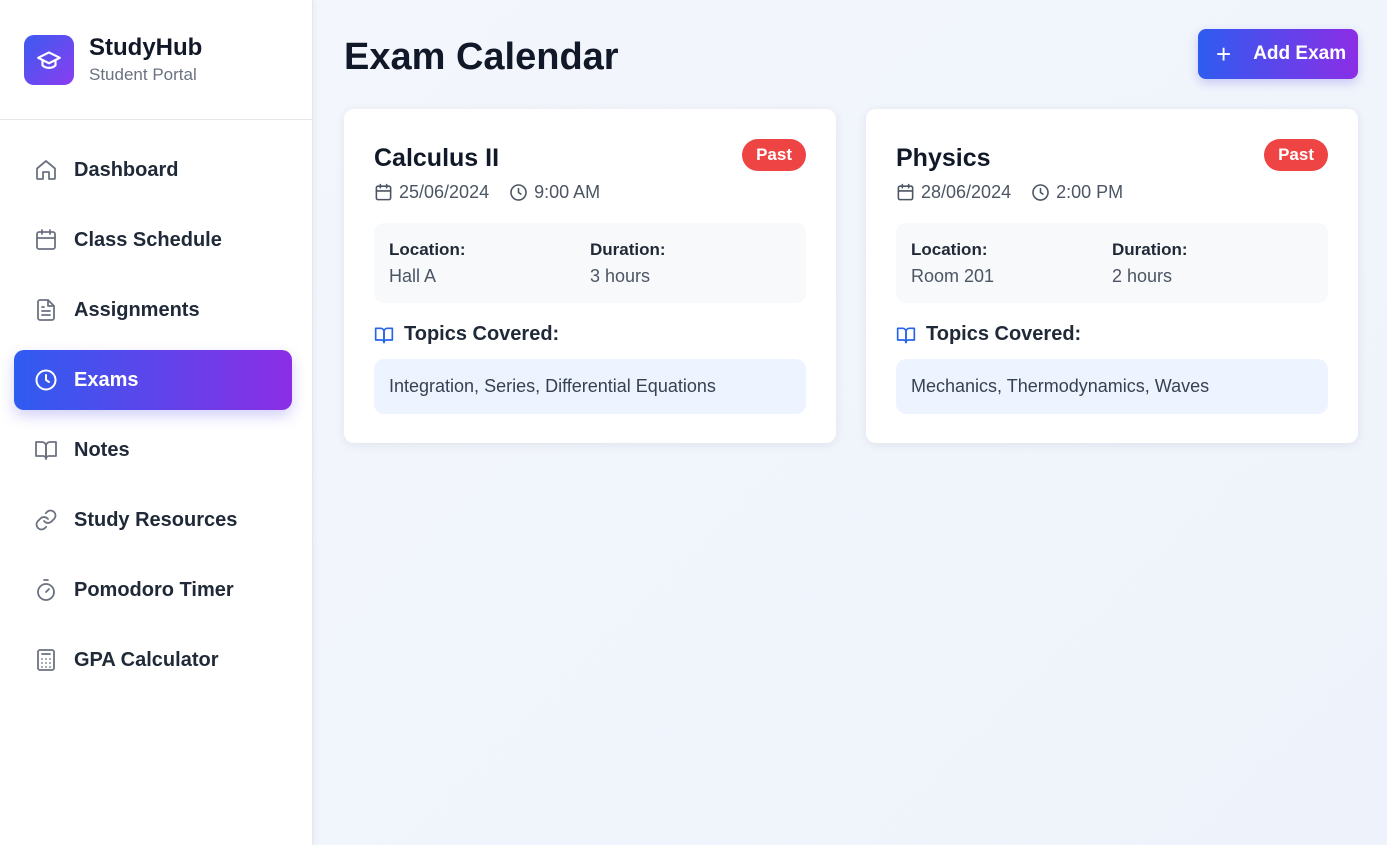  Describe the element at coordinates (567, 192) in the screenshot. I see `exam-time: 9:00 AM` at that location.